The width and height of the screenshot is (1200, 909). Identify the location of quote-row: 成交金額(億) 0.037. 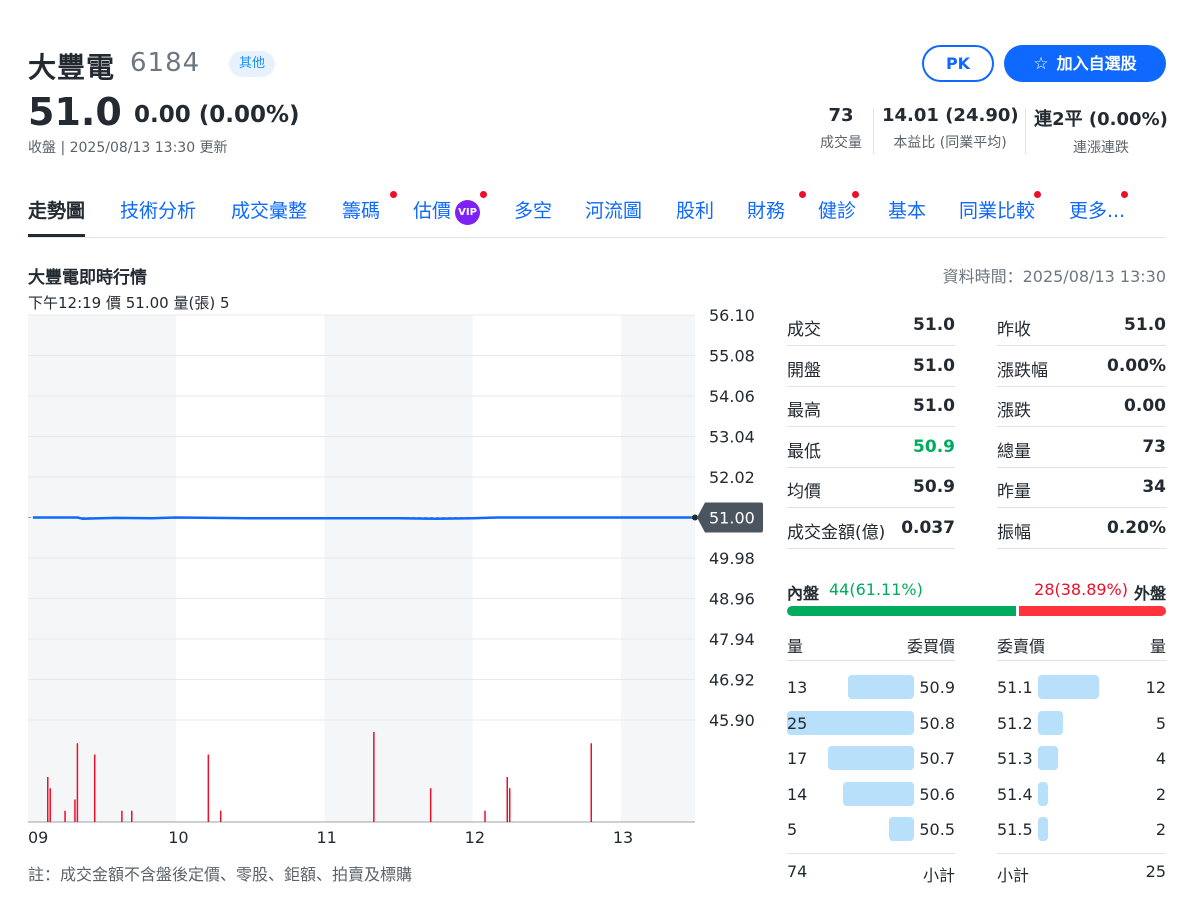
(871, 529).